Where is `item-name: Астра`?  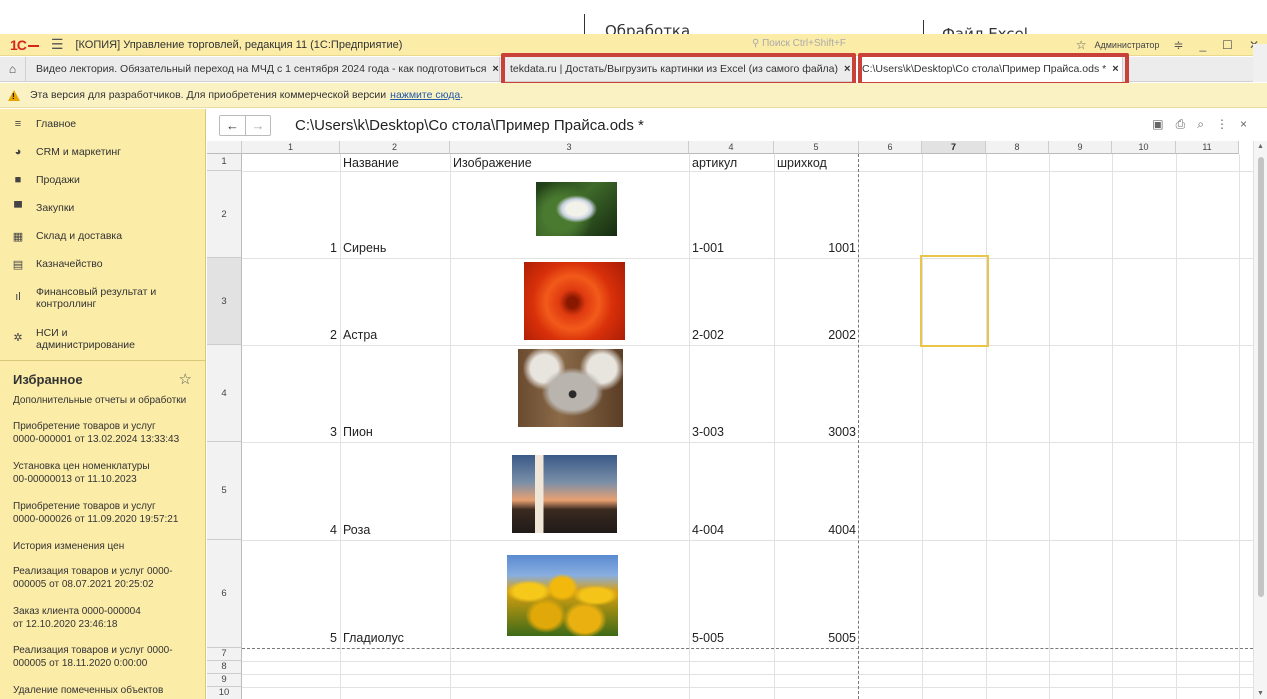
item-name: Астра is located at coordinates (360, 335).